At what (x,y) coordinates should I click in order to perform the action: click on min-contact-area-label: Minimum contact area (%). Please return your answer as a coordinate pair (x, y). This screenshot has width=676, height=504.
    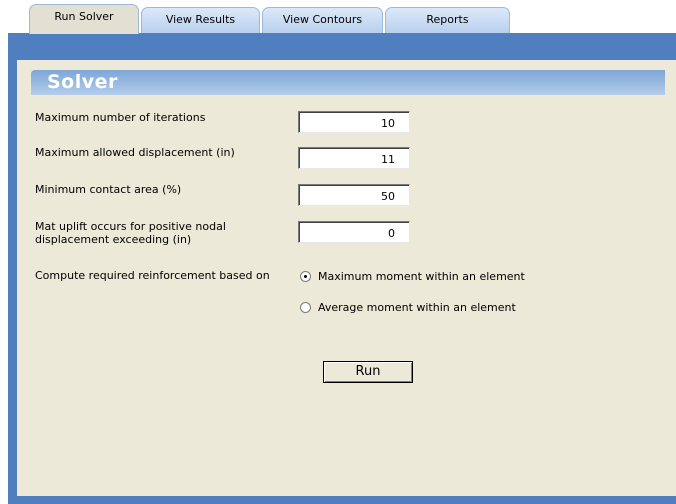
    Looking at the image, I should click on (108, 189).